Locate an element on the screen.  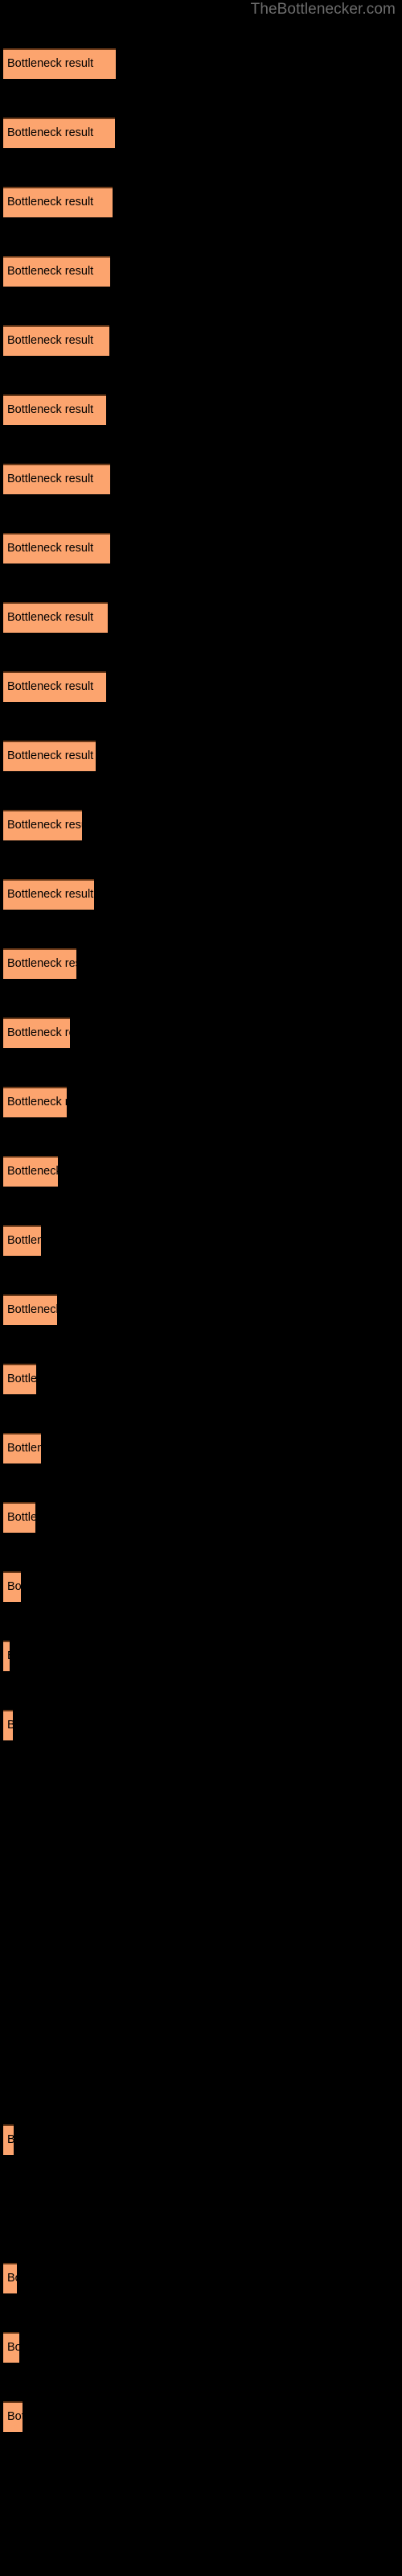
site-watermark: TheBottlenecker.com is located at coordinates (323, 9).